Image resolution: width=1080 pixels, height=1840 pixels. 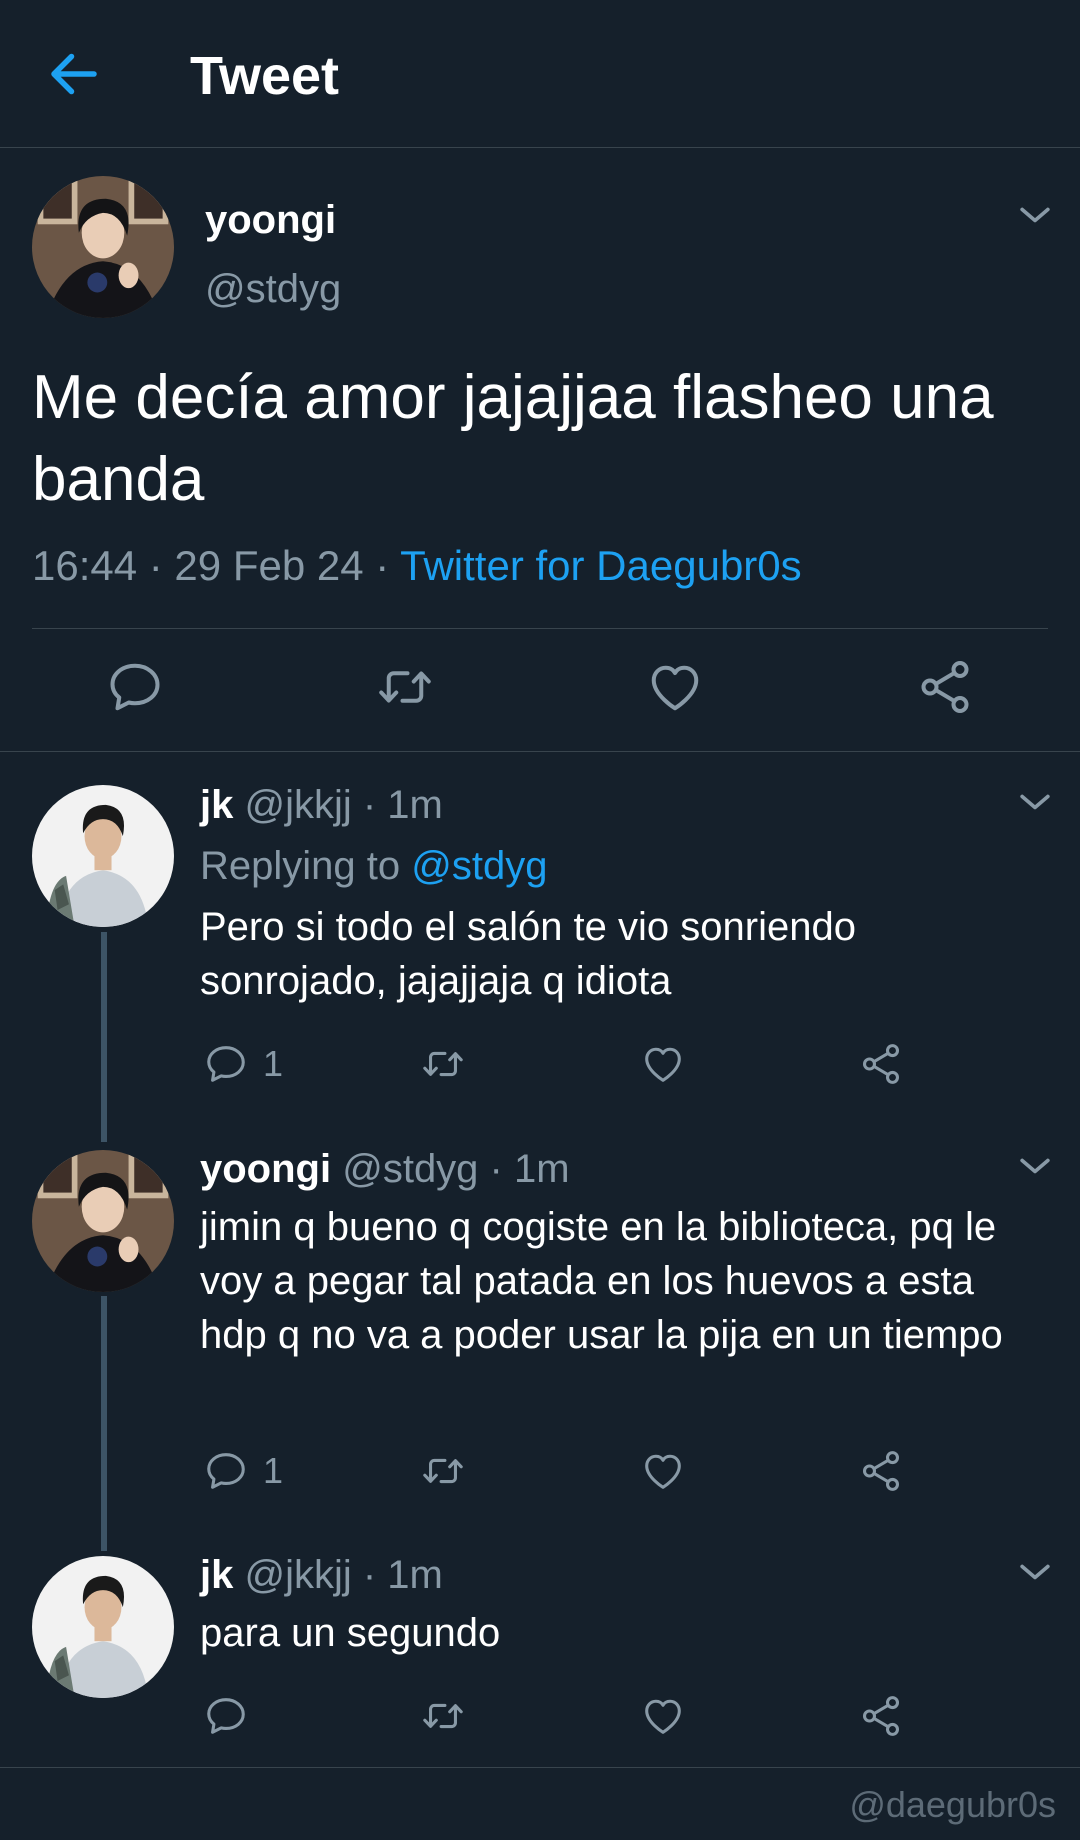 I want to click on reply-text: para un segundo, so click(x=350, y=1633).